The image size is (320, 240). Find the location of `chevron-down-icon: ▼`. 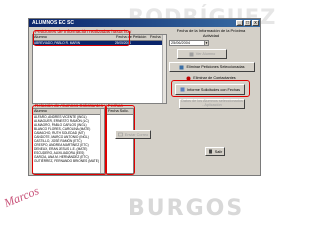

chevron-down-icon: ▼ is located at coordinates (206, 43).